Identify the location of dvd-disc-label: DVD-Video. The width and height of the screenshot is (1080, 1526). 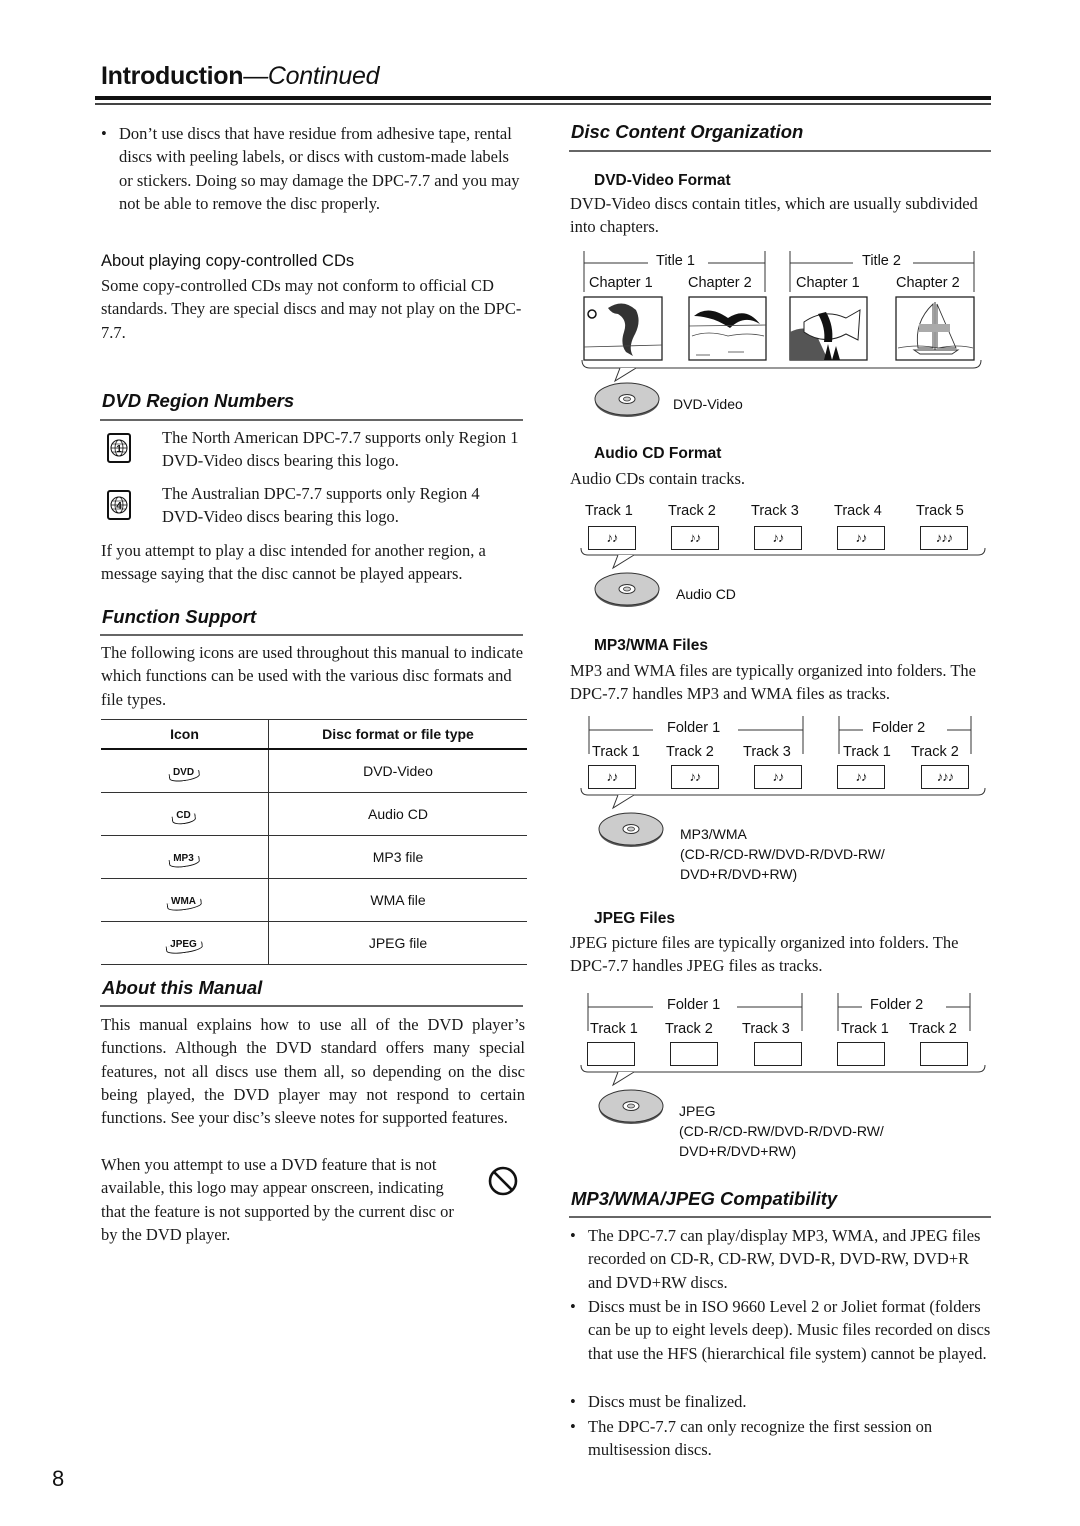
(708, 404).